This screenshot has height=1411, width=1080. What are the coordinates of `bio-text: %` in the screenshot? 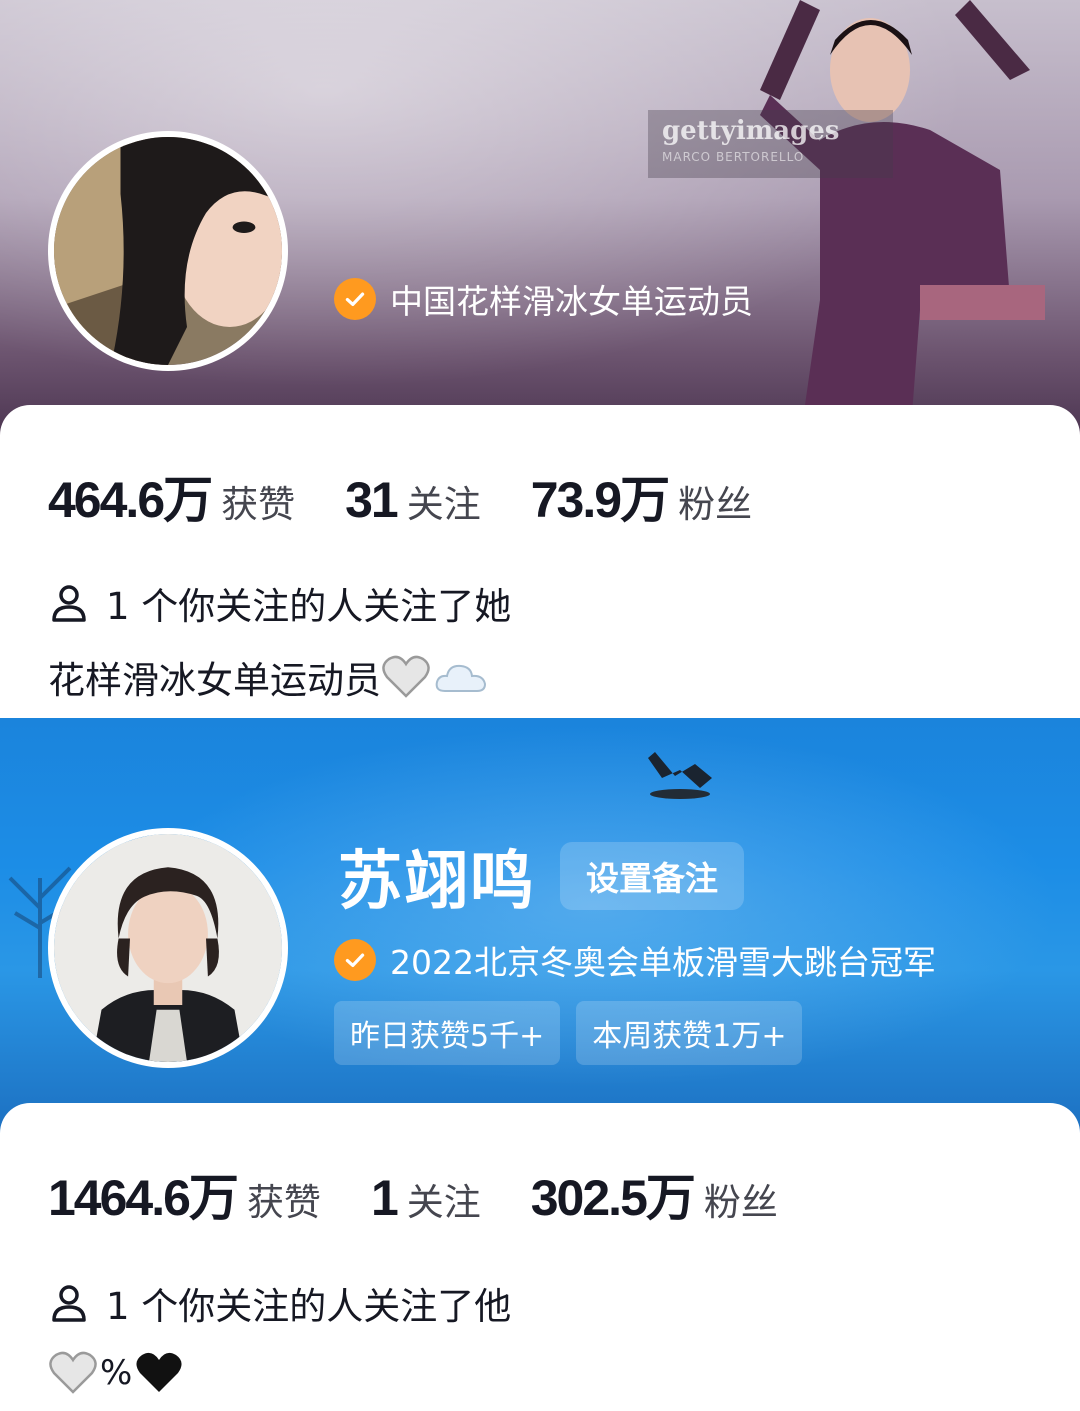 It's located at (116, 1373).